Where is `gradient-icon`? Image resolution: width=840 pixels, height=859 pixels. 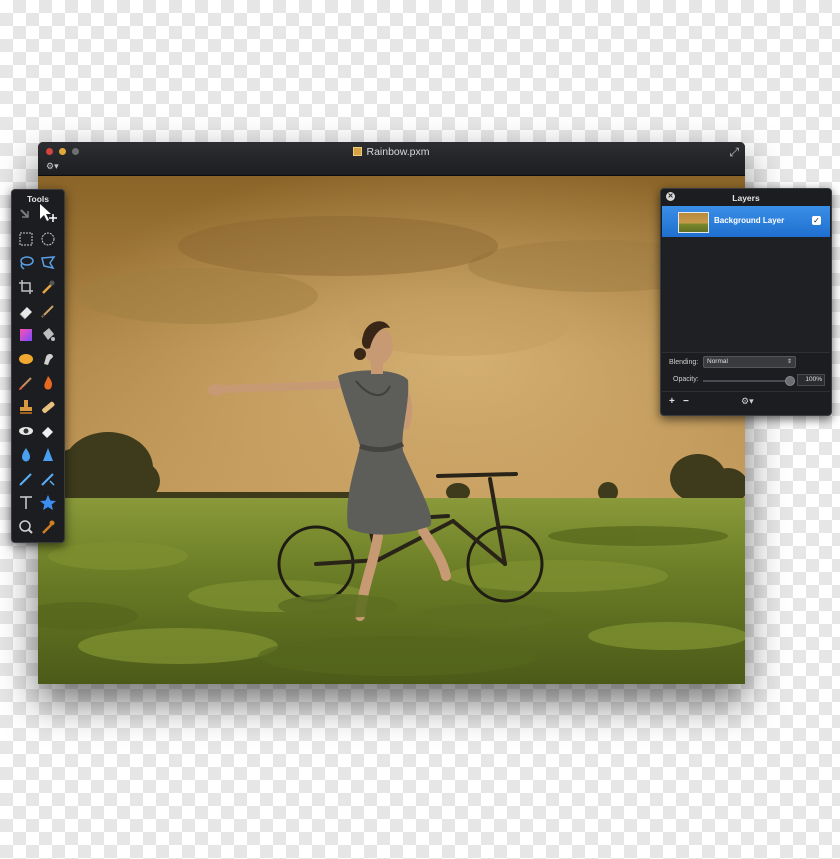 gradient-icon is located at coordinates (26, 335).